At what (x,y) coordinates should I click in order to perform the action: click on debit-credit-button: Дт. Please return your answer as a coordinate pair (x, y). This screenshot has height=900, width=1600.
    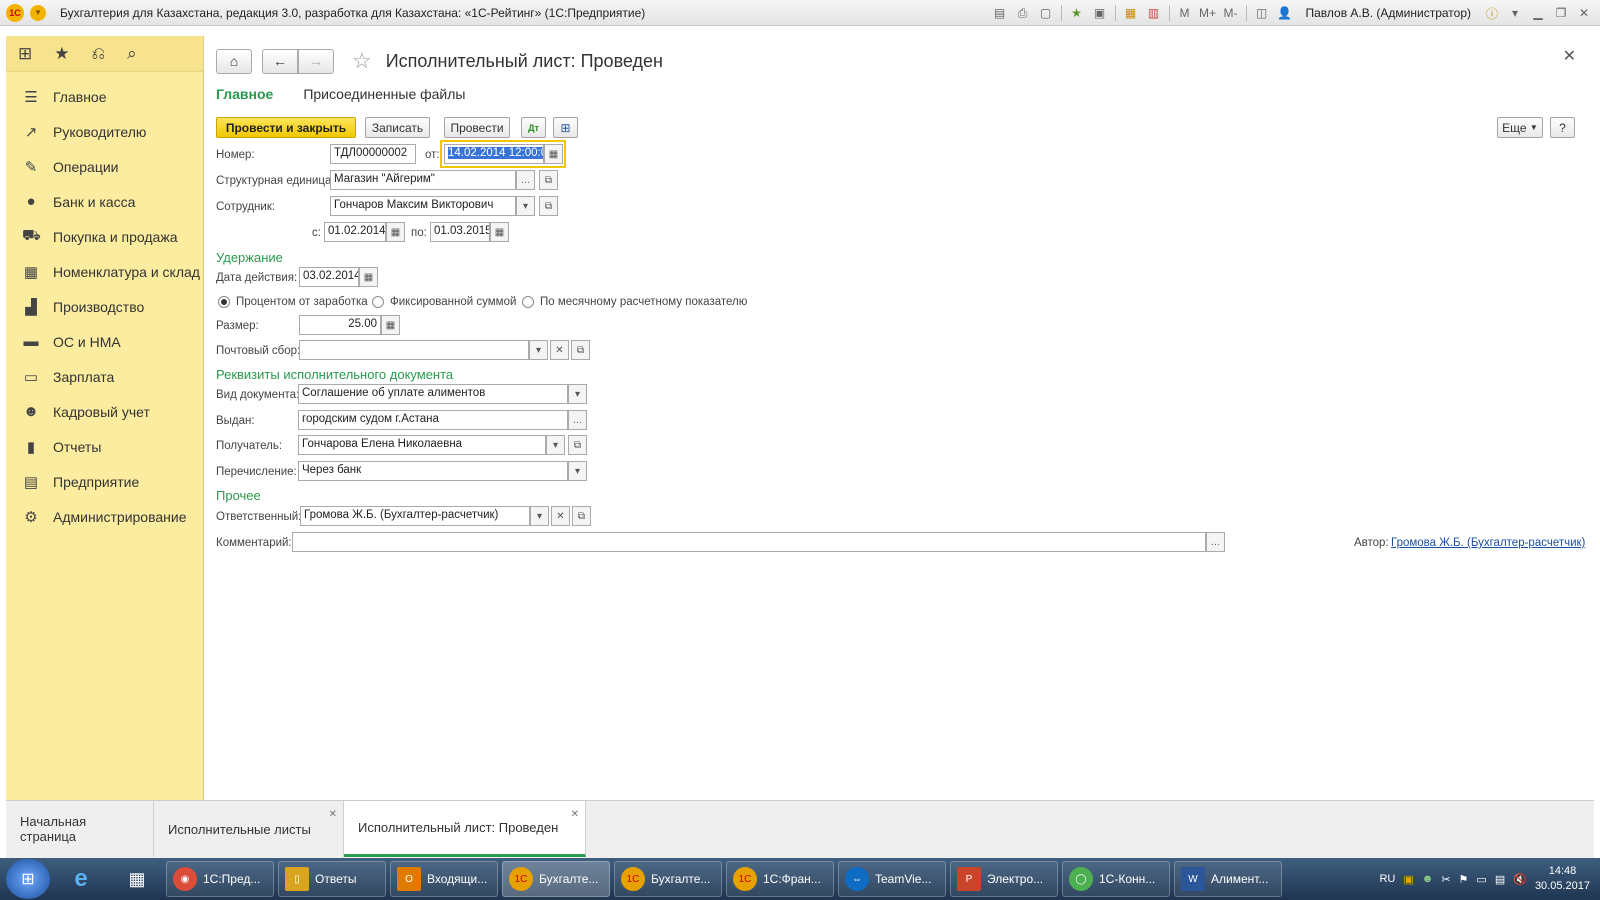
    Looking at the image, I should click on (533, 127).